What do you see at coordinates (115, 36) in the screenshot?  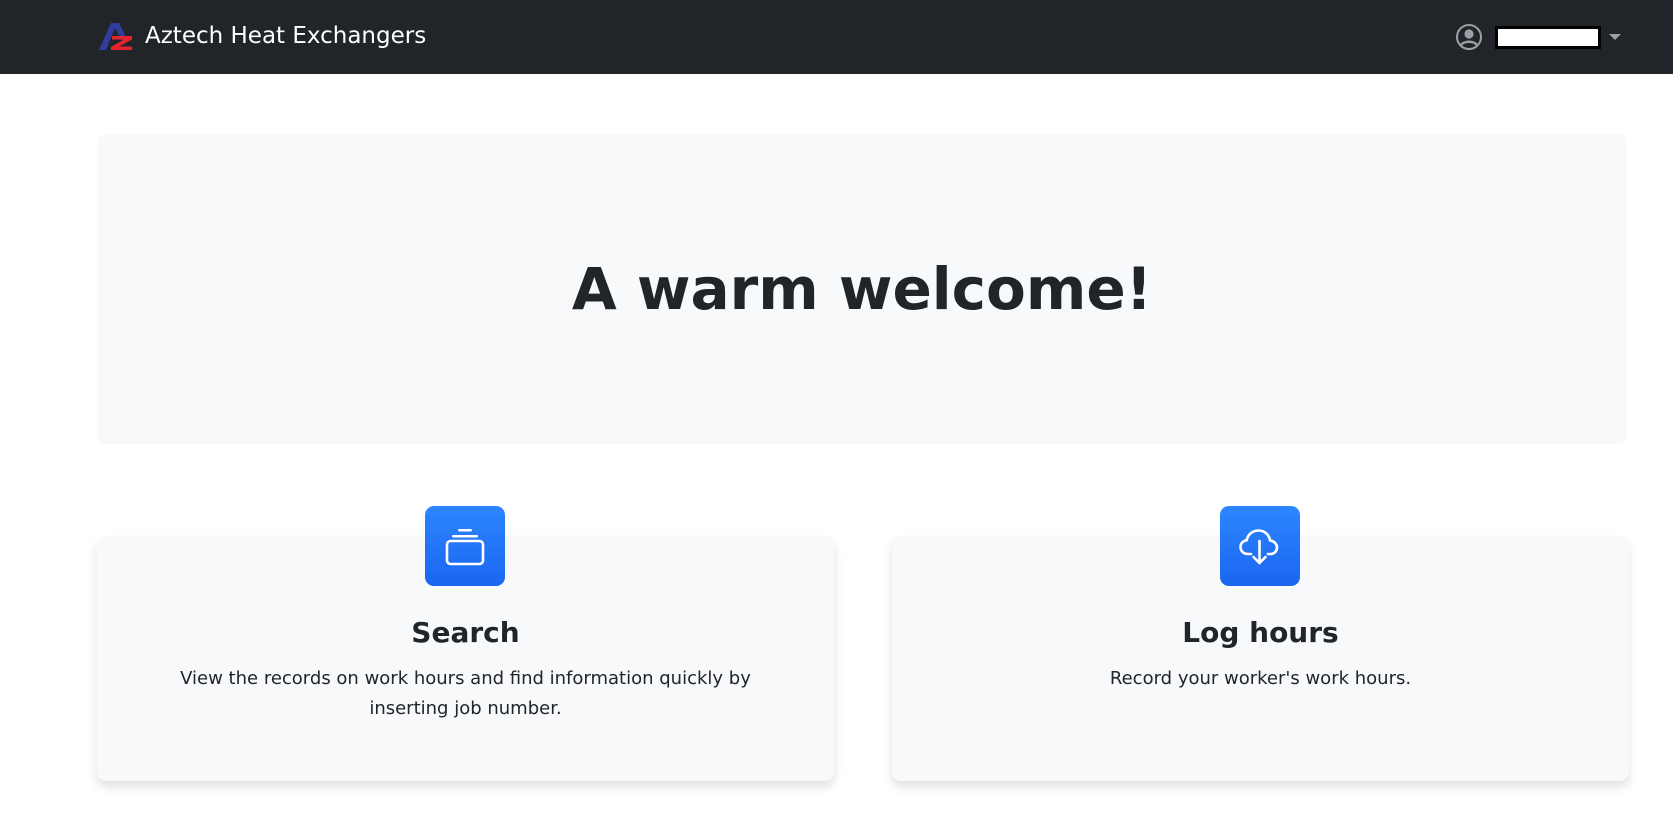 I see `aztech-logo-icon` at bounding box center [115, 36].